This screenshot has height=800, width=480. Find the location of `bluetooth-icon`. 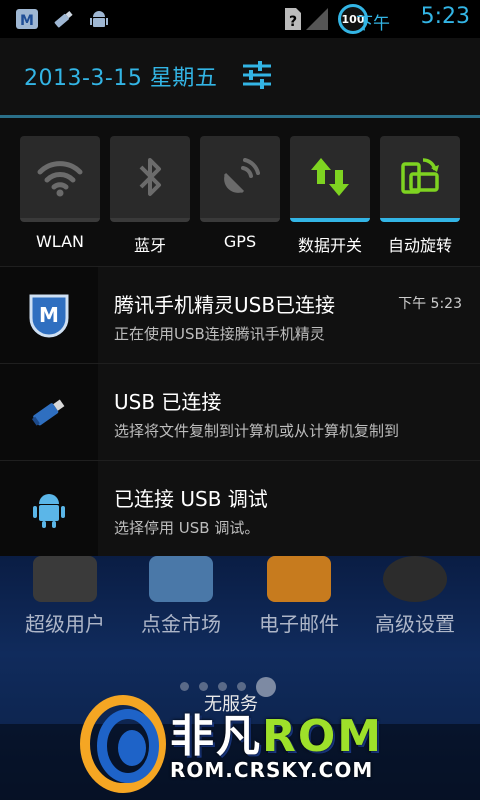

bluetooth-icon is located at coordinates (150, 177).